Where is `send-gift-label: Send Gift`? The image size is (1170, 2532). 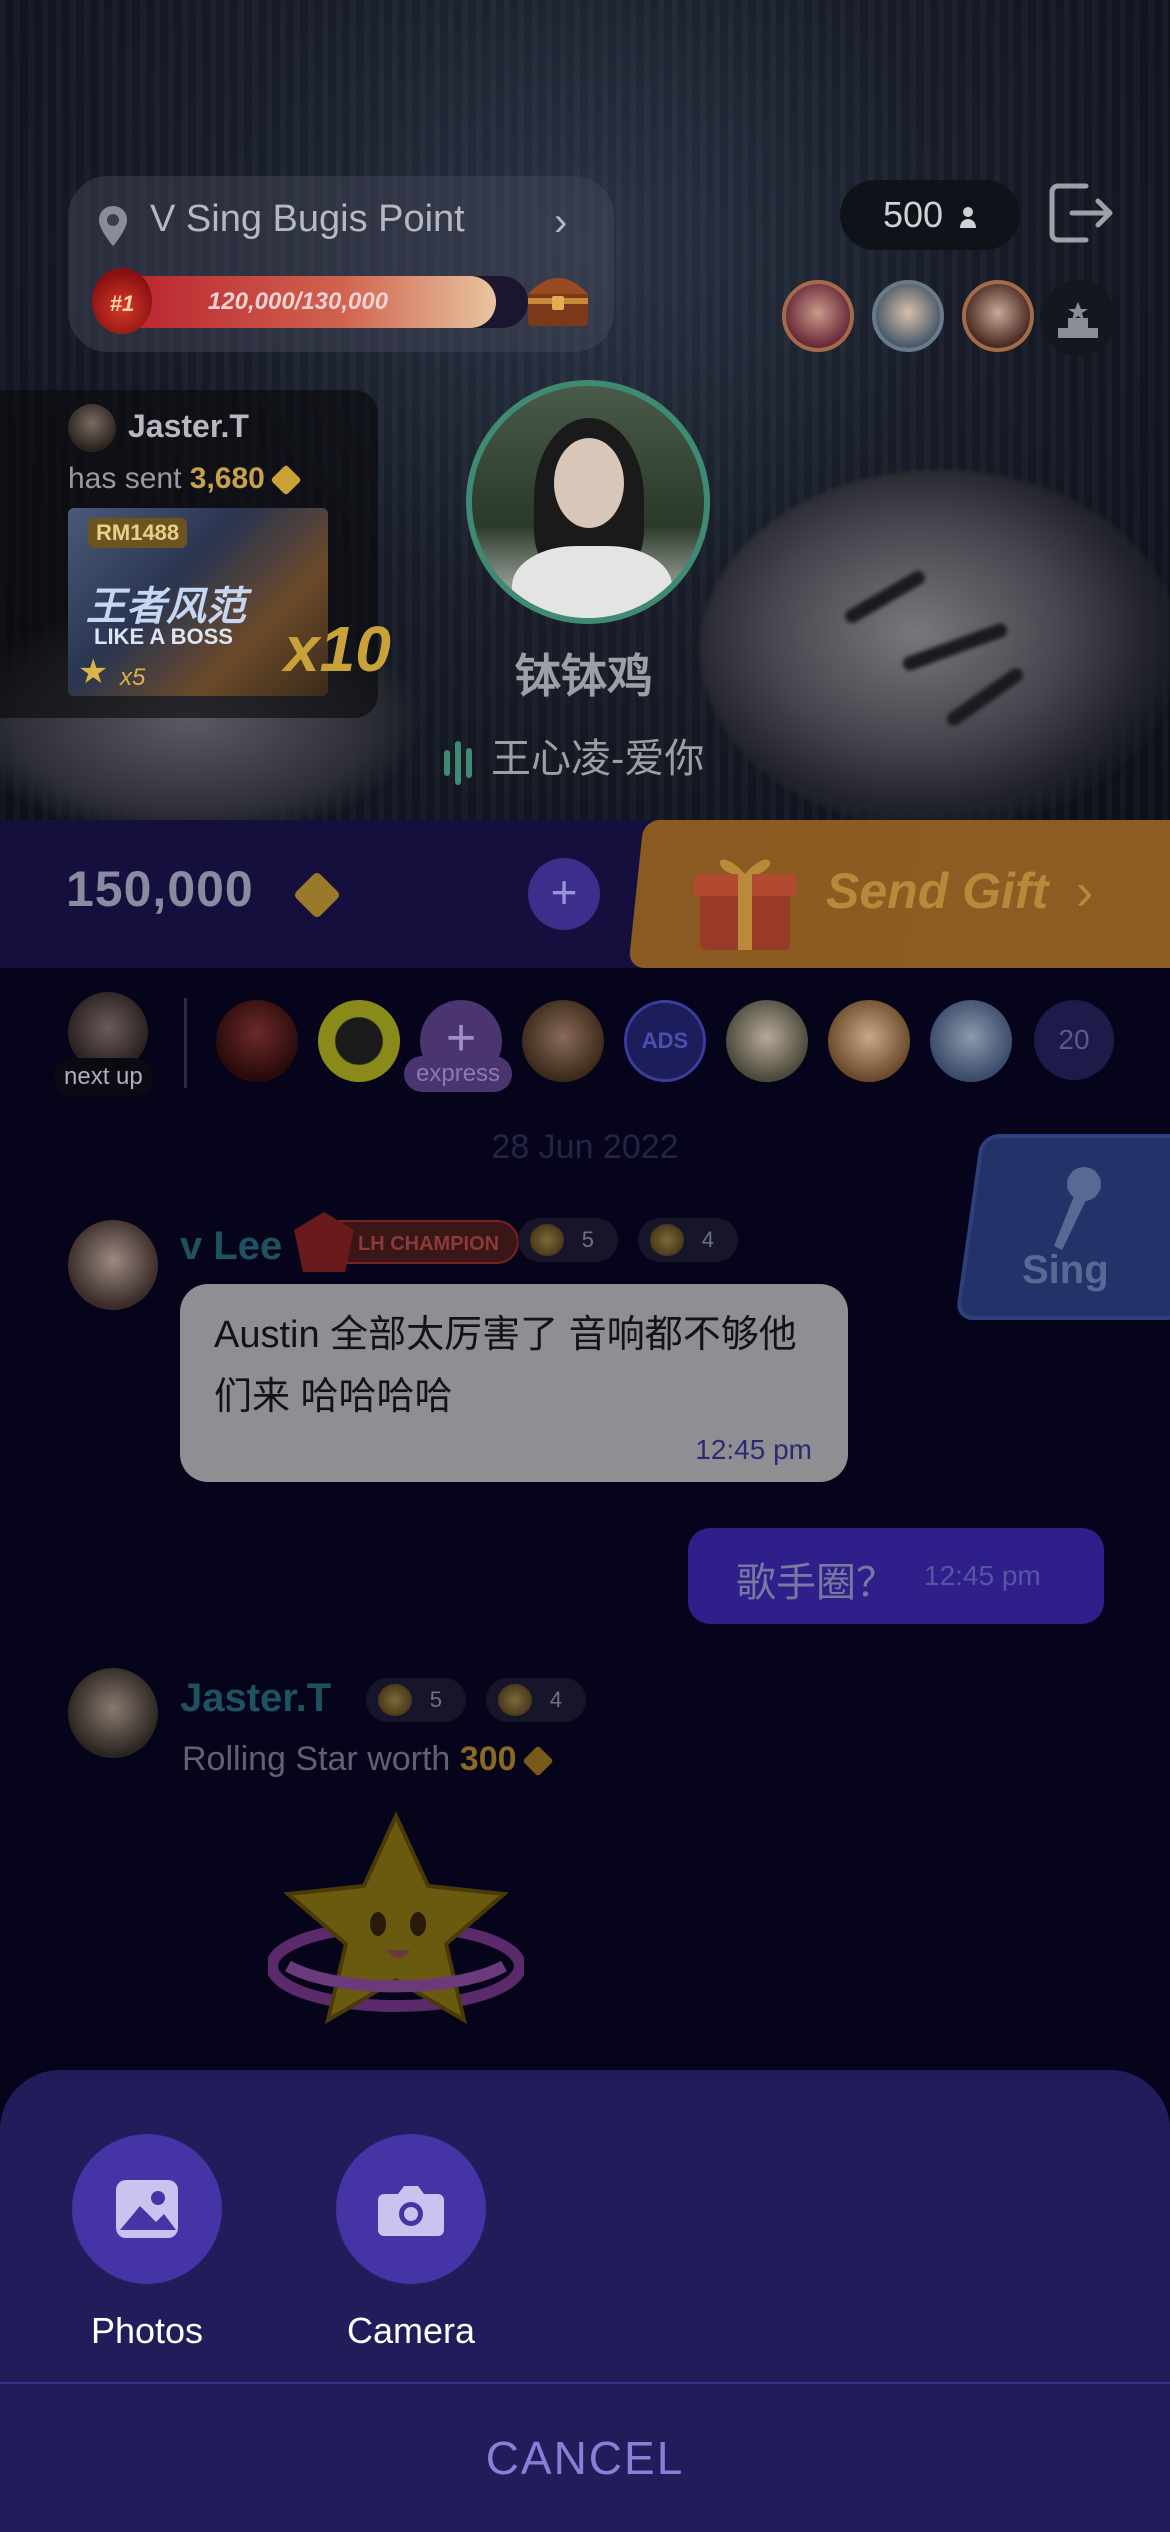 send-gift-label: Send Gift is located at coordinates (937, 891).